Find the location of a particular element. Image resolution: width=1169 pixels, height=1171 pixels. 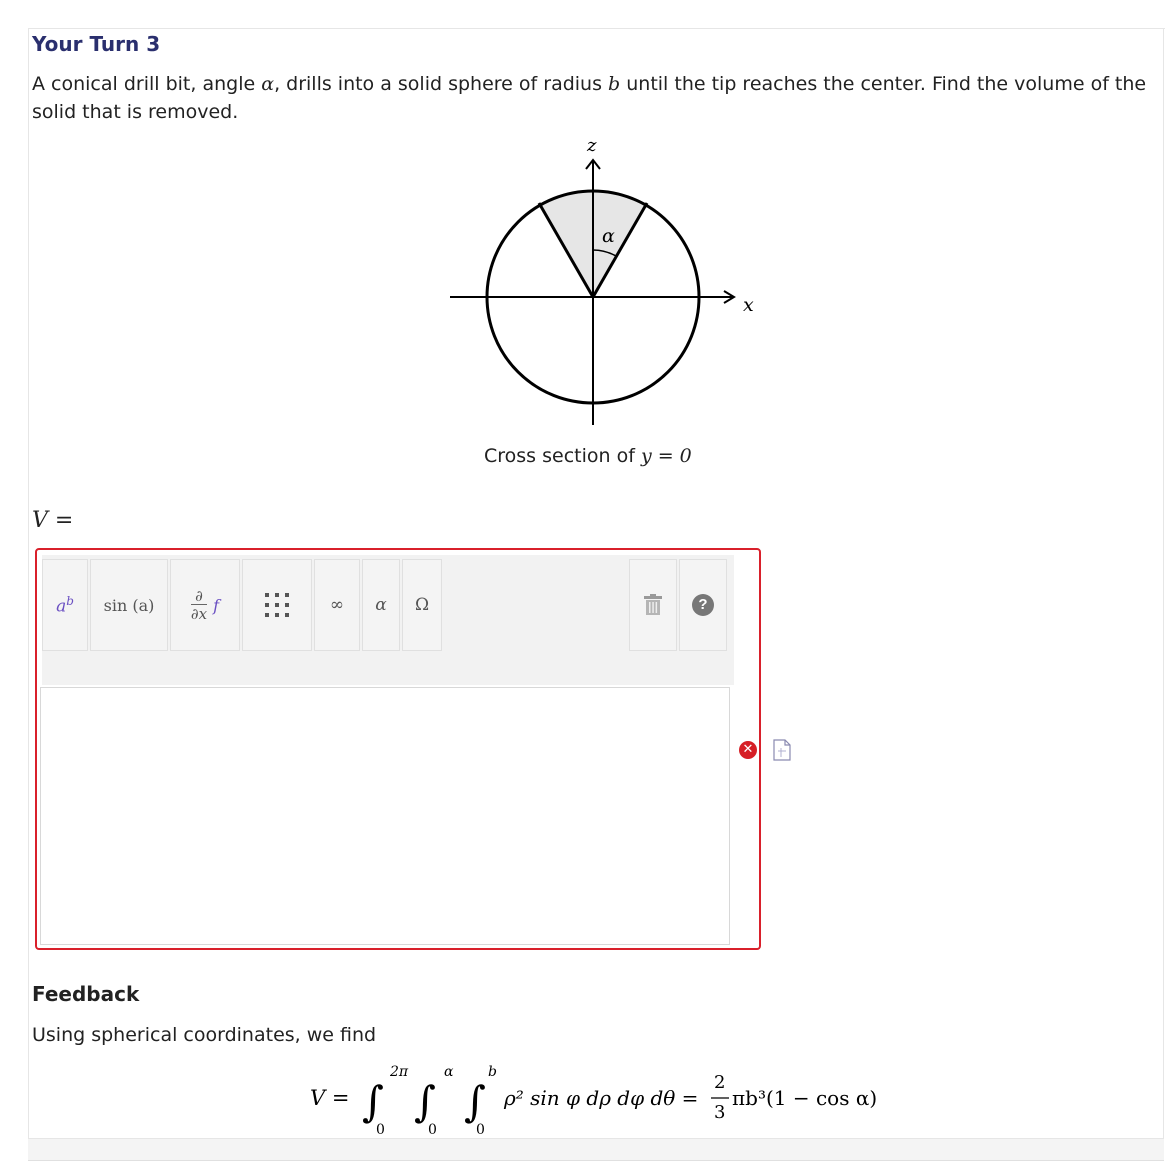

derivative-button: ∂ ∂x f is located at coordinates (205, 605).